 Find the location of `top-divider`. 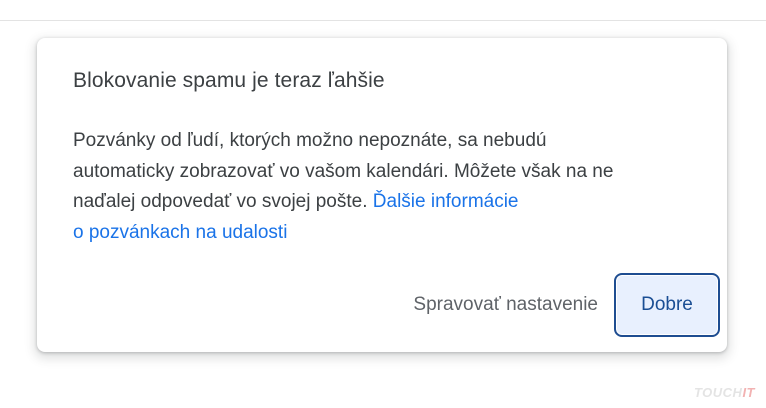

top-divider is located at coordinates (383, 20).